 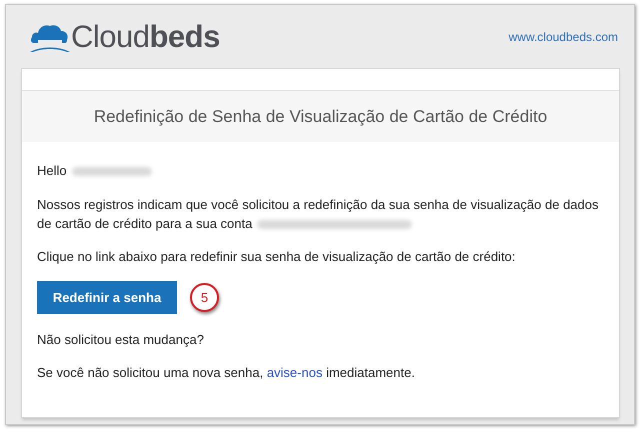 What do you see at coordinates (276, 257) in the screenshot?
I see `instruction-text: Clique no link abaixo para redefinir sua senha de visualização de cartão de crédito:` at bounding box center [276, 257].